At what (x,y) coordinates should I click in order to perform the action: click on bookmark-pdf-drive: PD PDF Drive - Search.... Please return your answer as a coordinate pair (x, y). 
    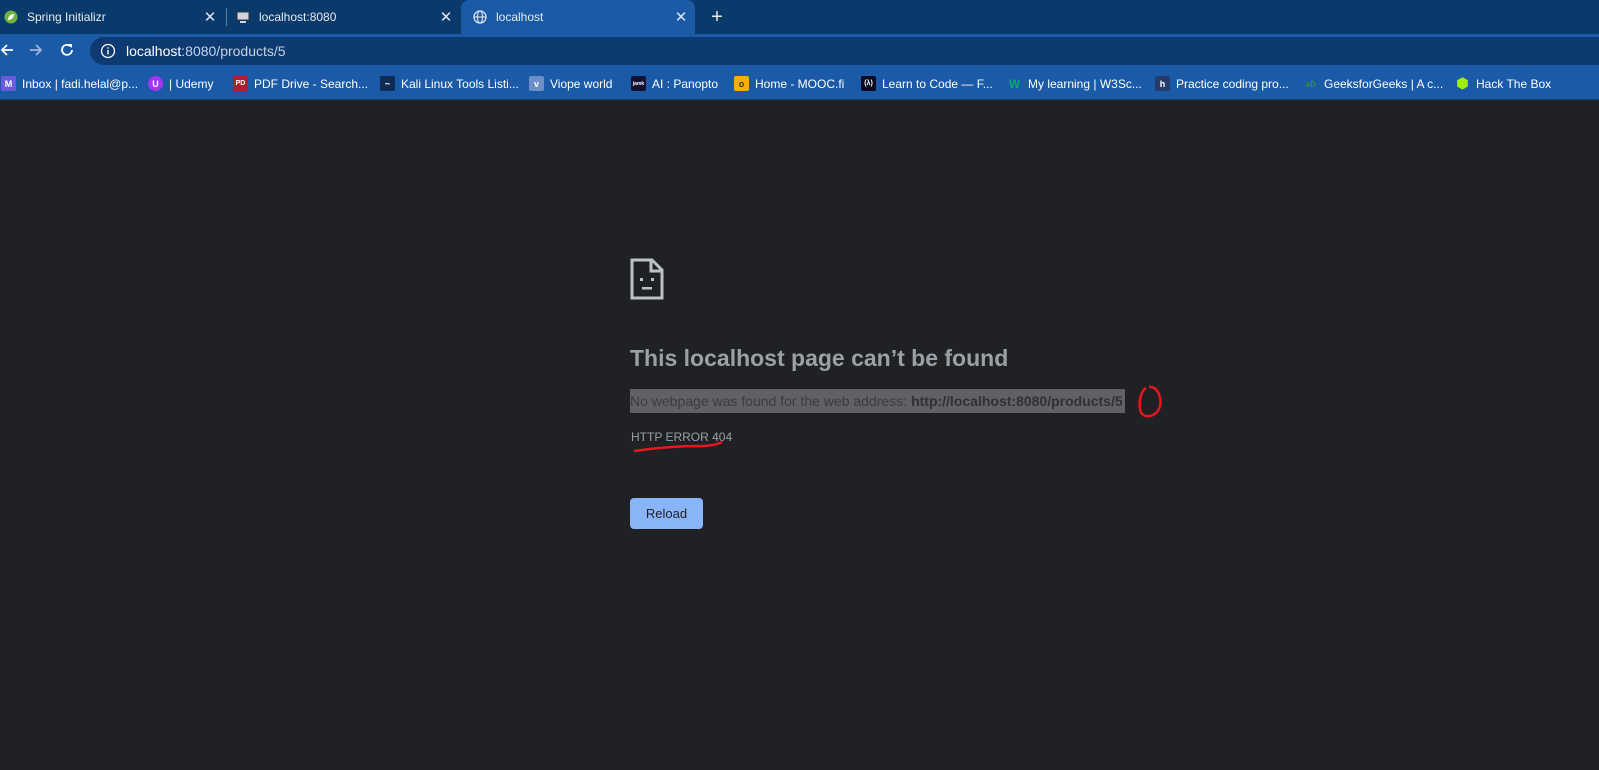
    Looking at the image, I should click on (300, 83).